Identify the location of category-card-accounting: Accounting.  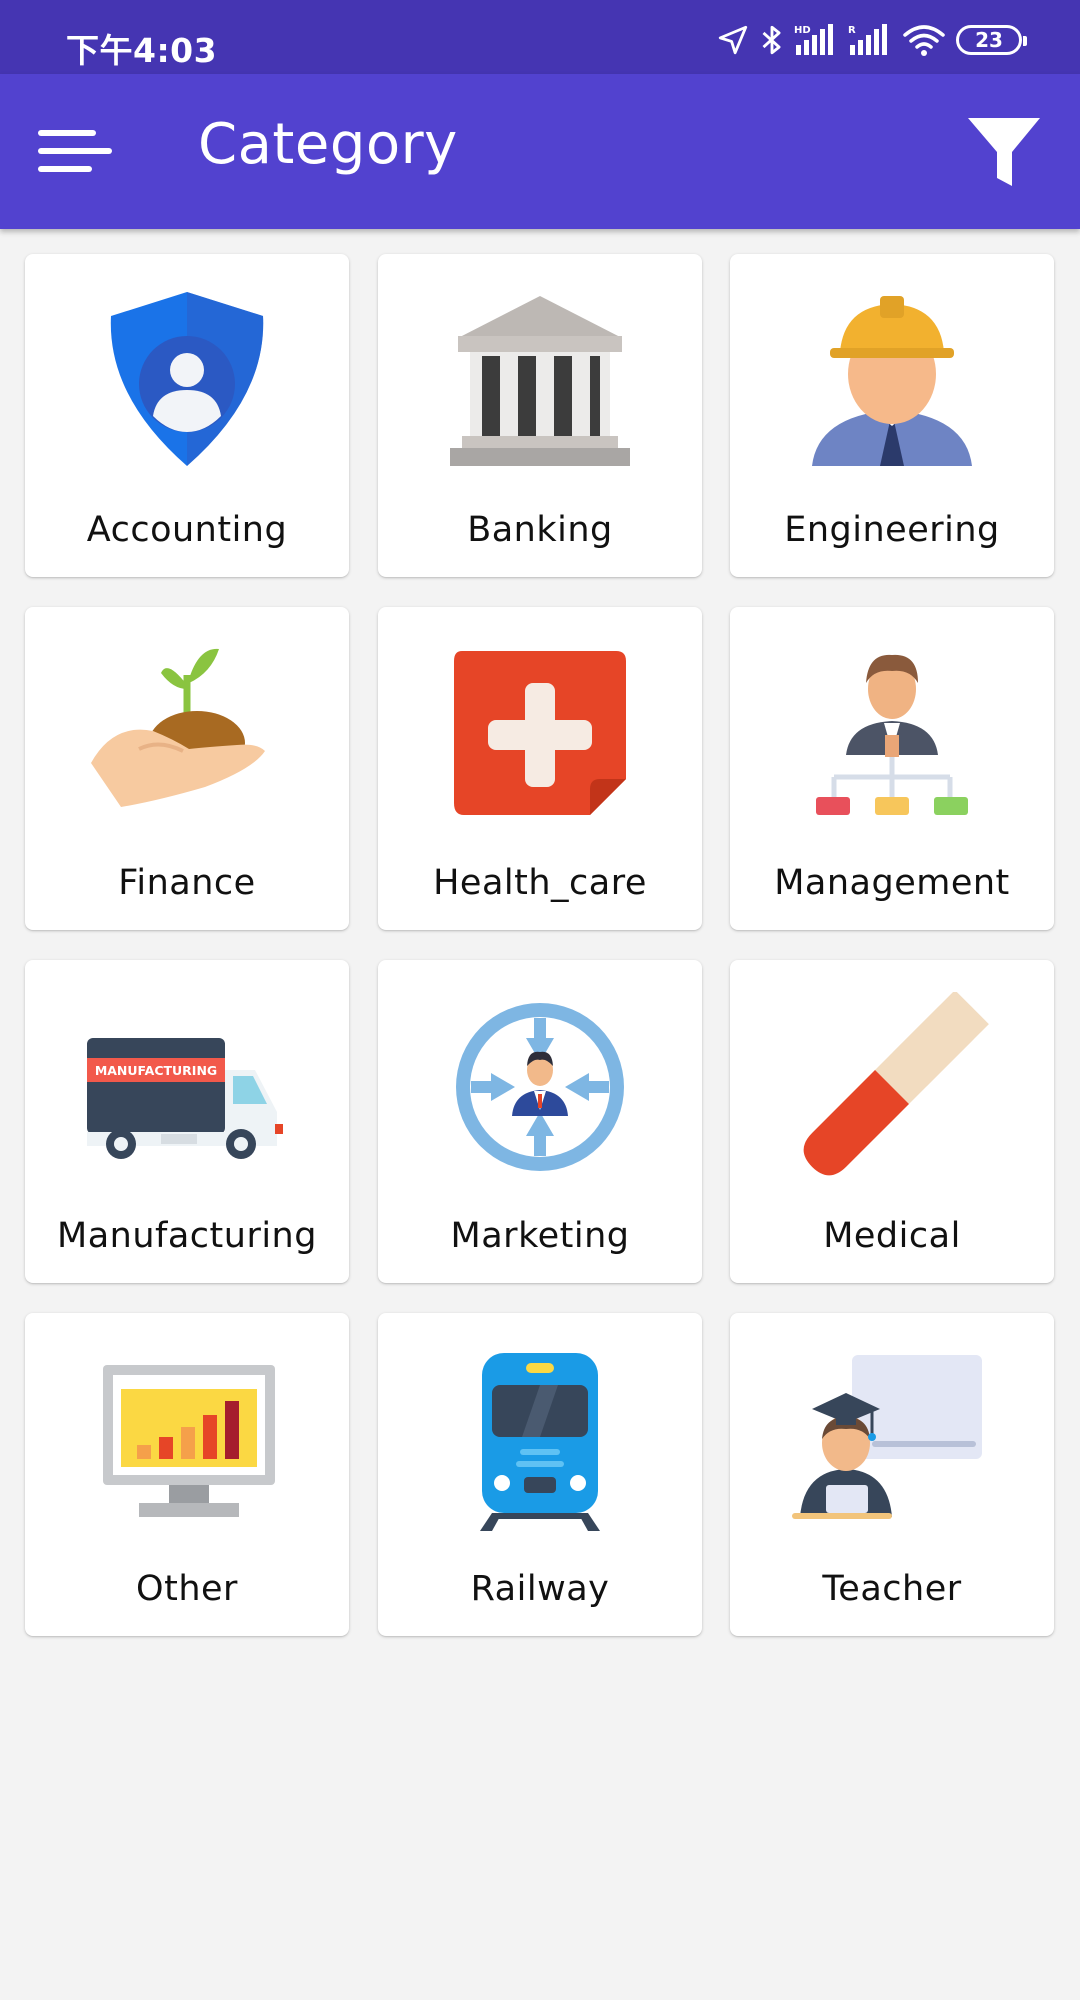
(187, 415).